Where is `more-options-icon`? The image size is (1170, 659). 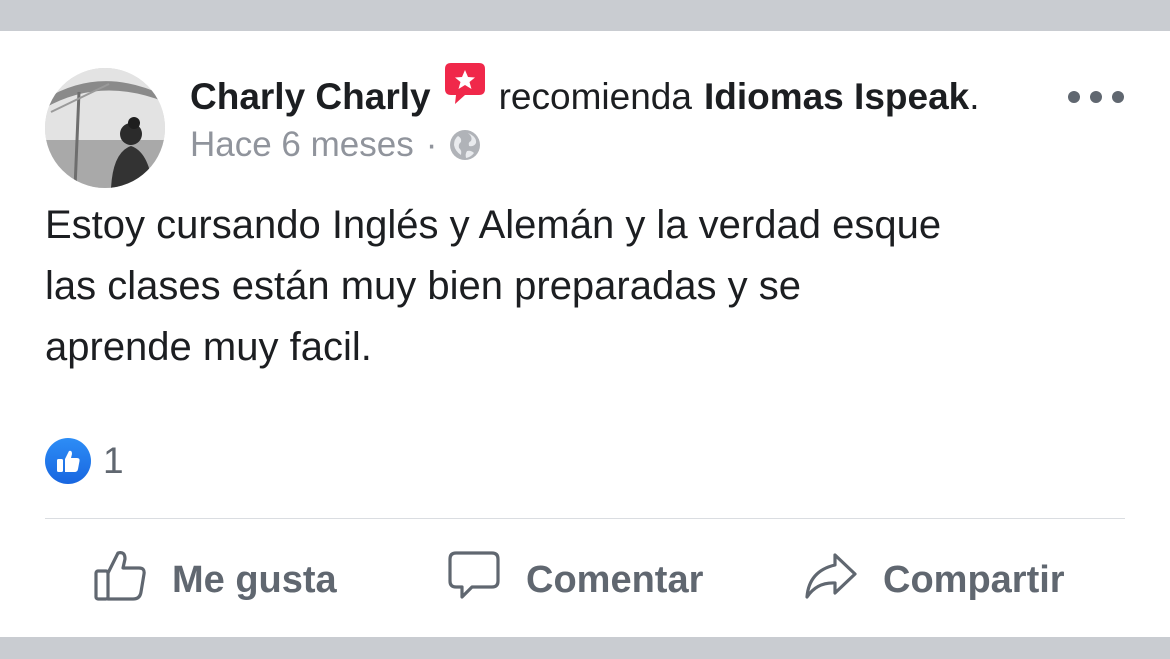
more-options-icon is located at coordinates (1096, 97).